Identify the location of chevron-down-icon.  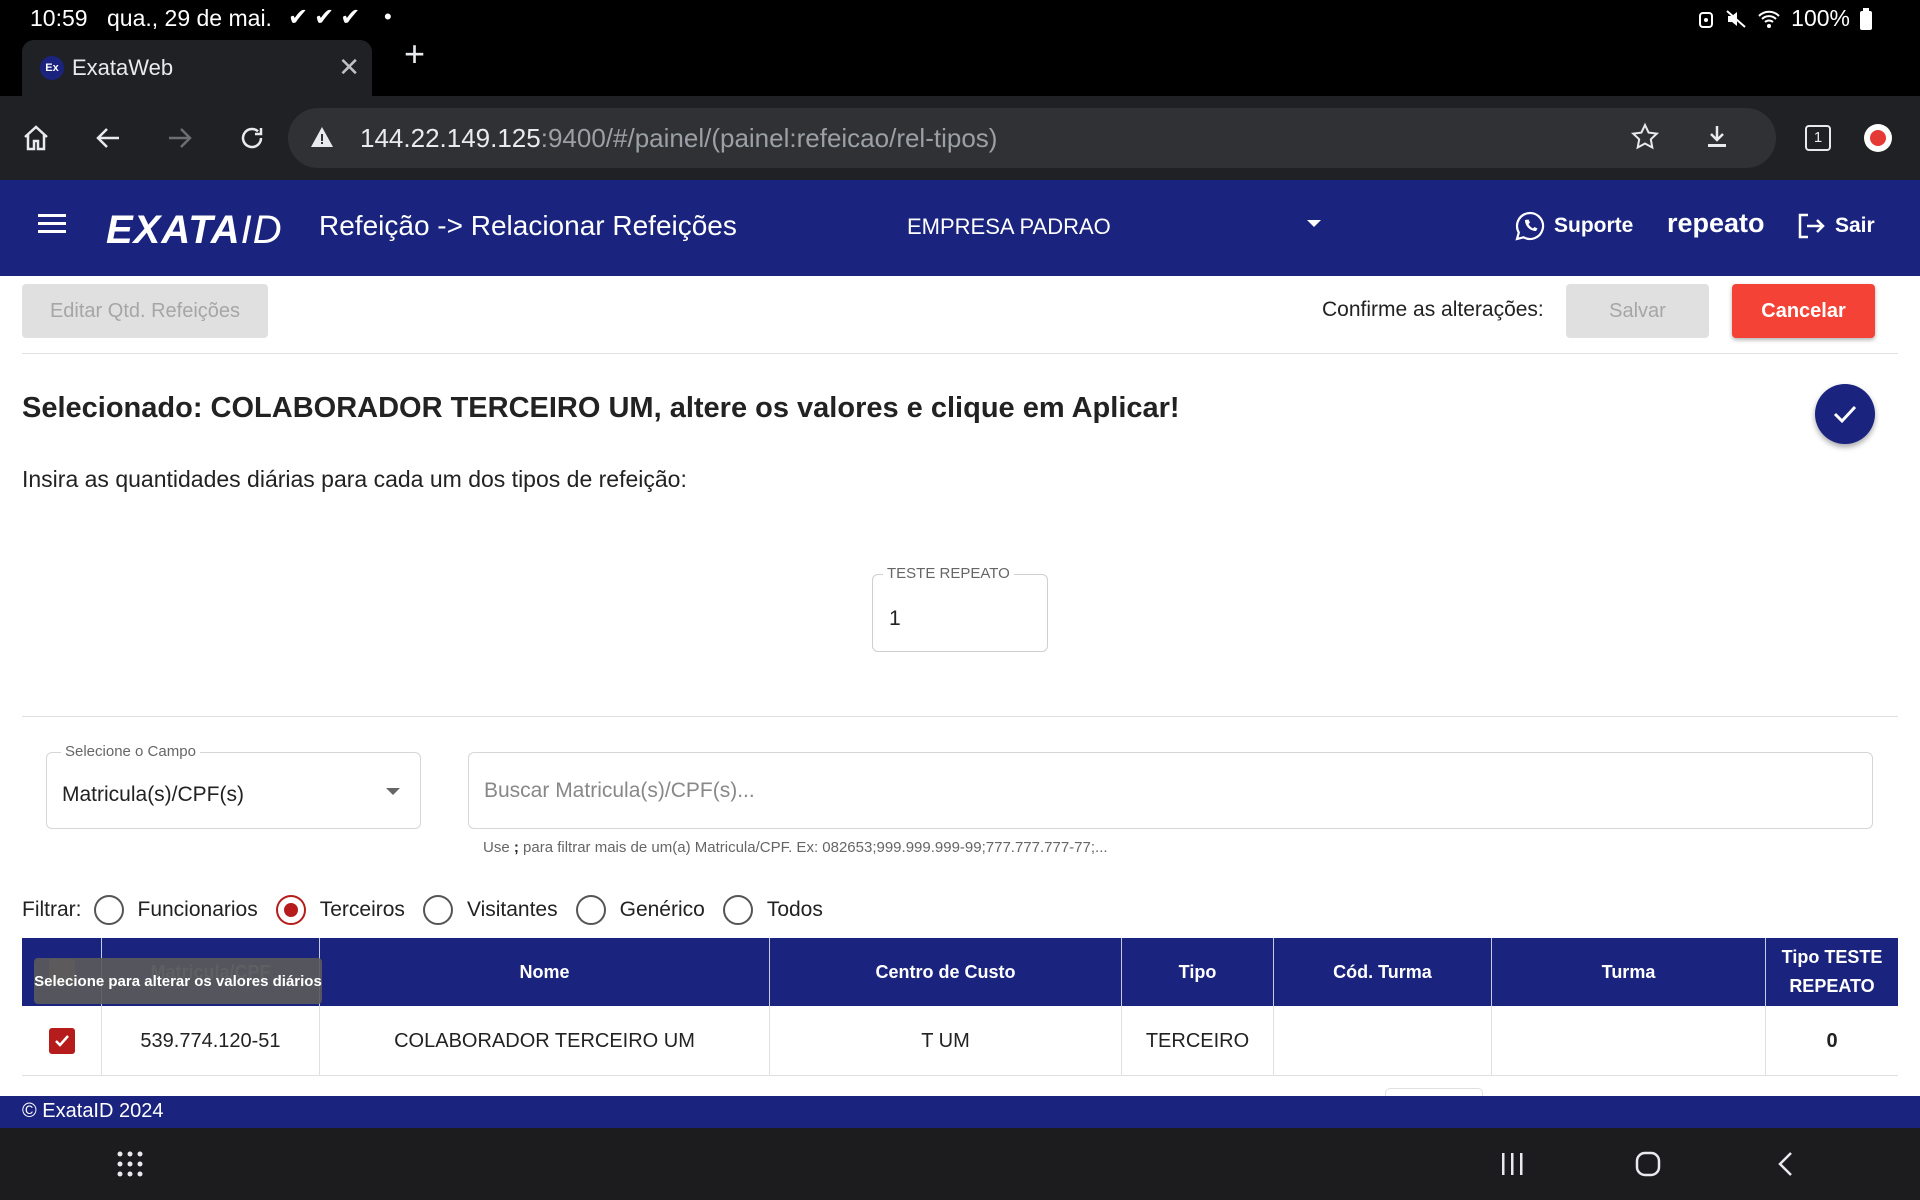
(393, 791).